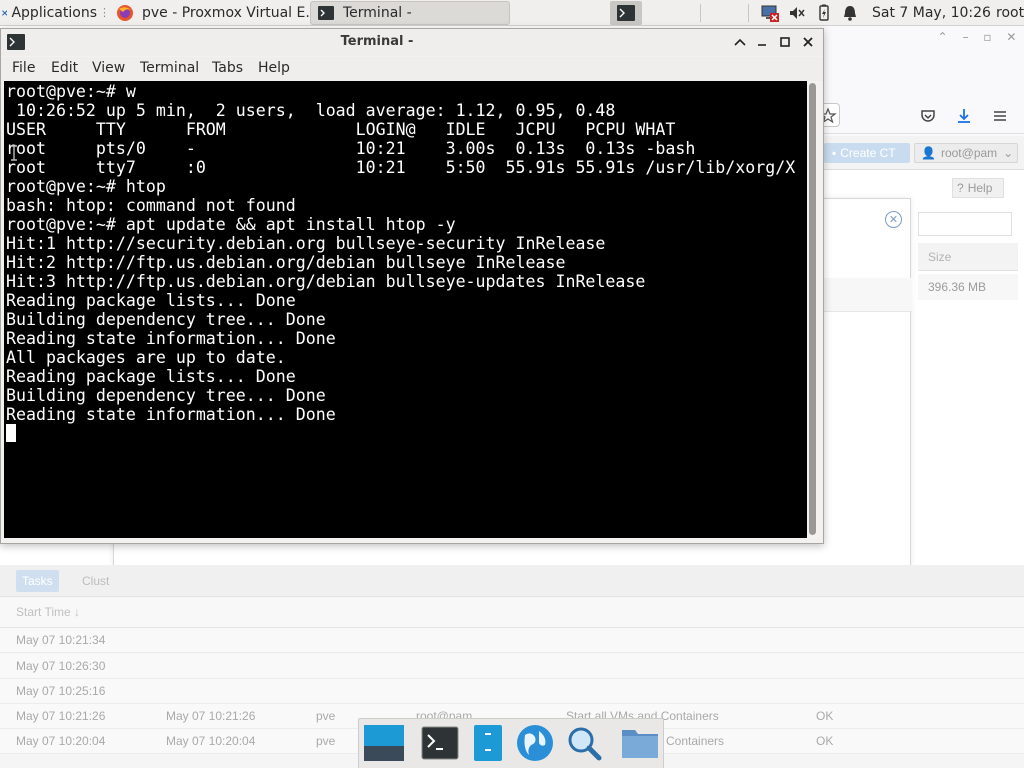 Image resolution: width=1024 pixels, height=768 pixels. Describe the element at coordinates (512, 613) in the screenshot. I see `task-log-header` at that location.